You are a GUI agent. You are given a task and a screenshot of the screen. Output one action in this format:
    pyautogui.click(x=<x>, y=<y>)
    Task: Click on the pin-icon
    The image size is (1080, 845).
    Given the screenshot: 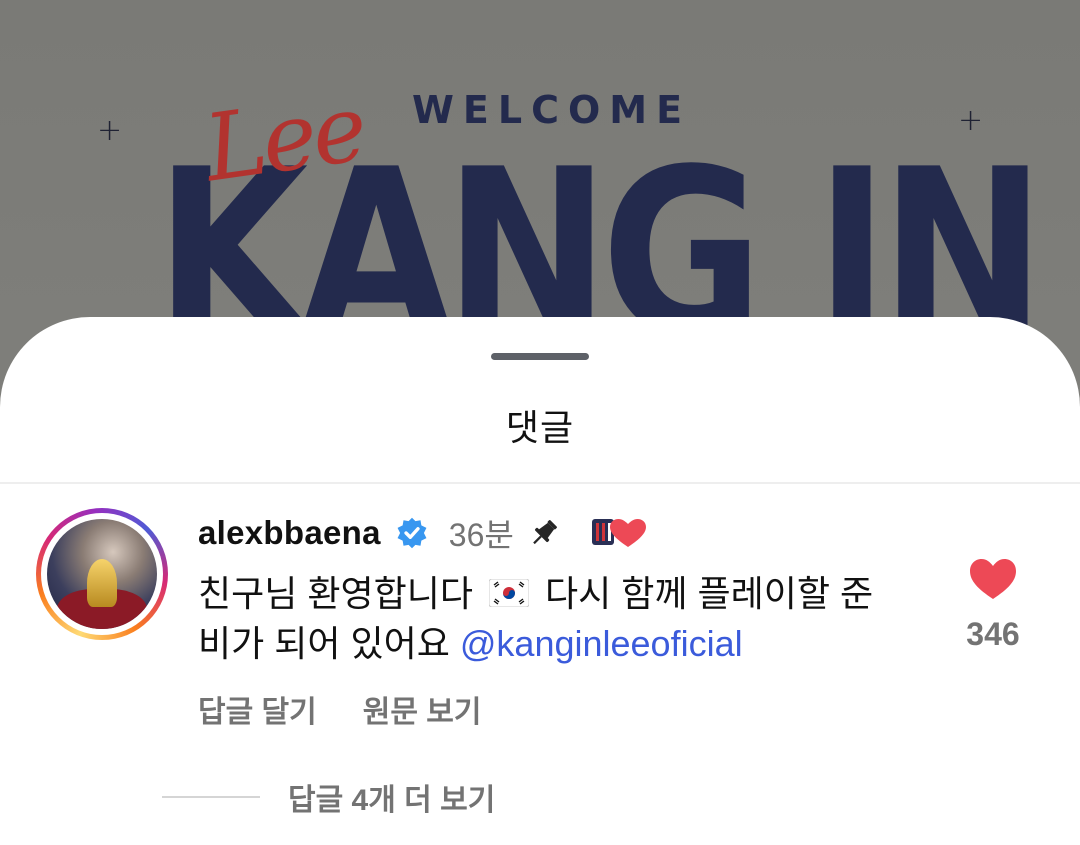 What is the action you would take?
    pyautogui.click(x=544, y=532)
    